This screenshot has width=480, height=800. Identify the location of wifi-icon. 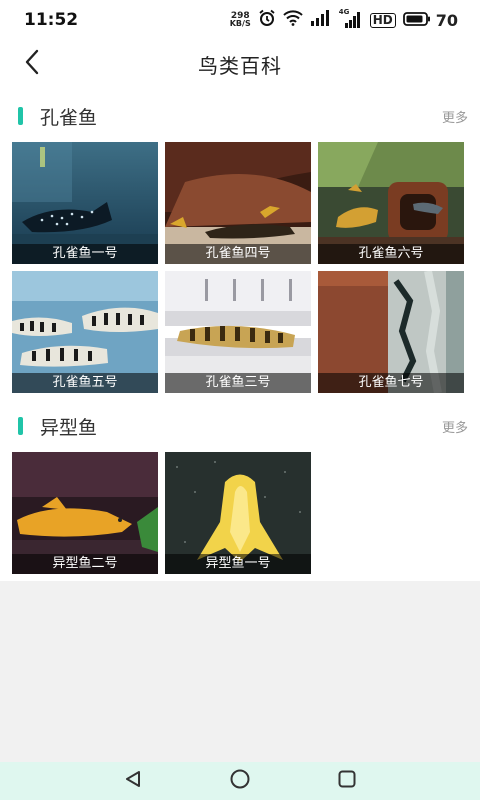
(293, 20).